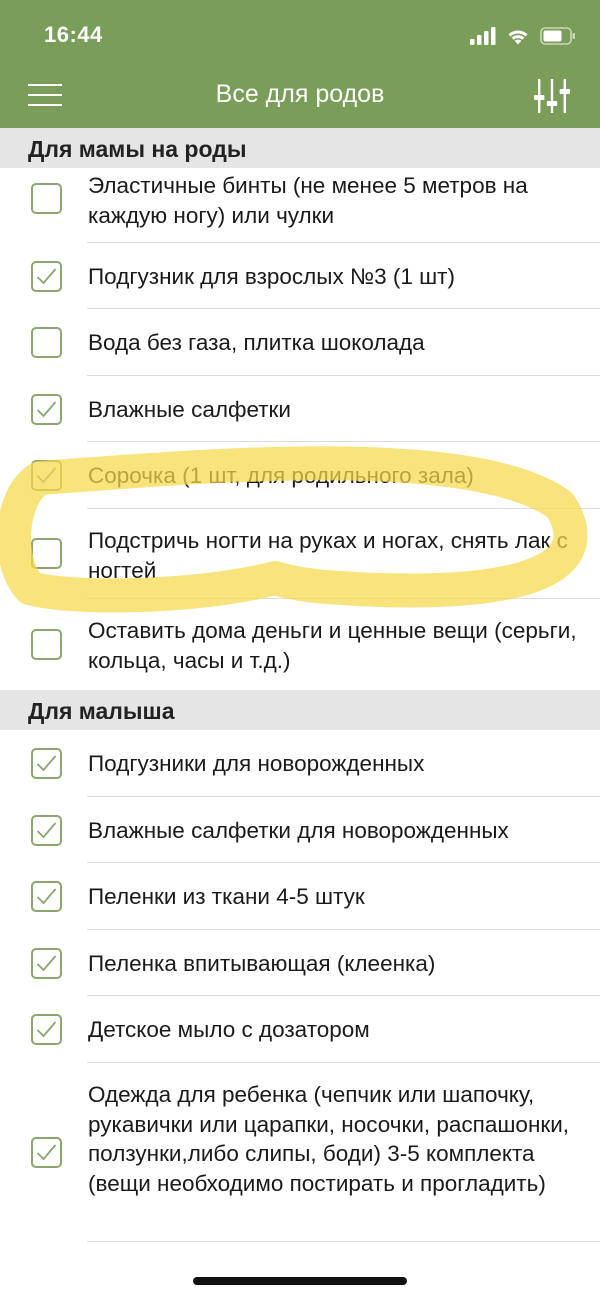  I want to click on list-item: Влажные салфетки для новорожденных, so click(300, 830).